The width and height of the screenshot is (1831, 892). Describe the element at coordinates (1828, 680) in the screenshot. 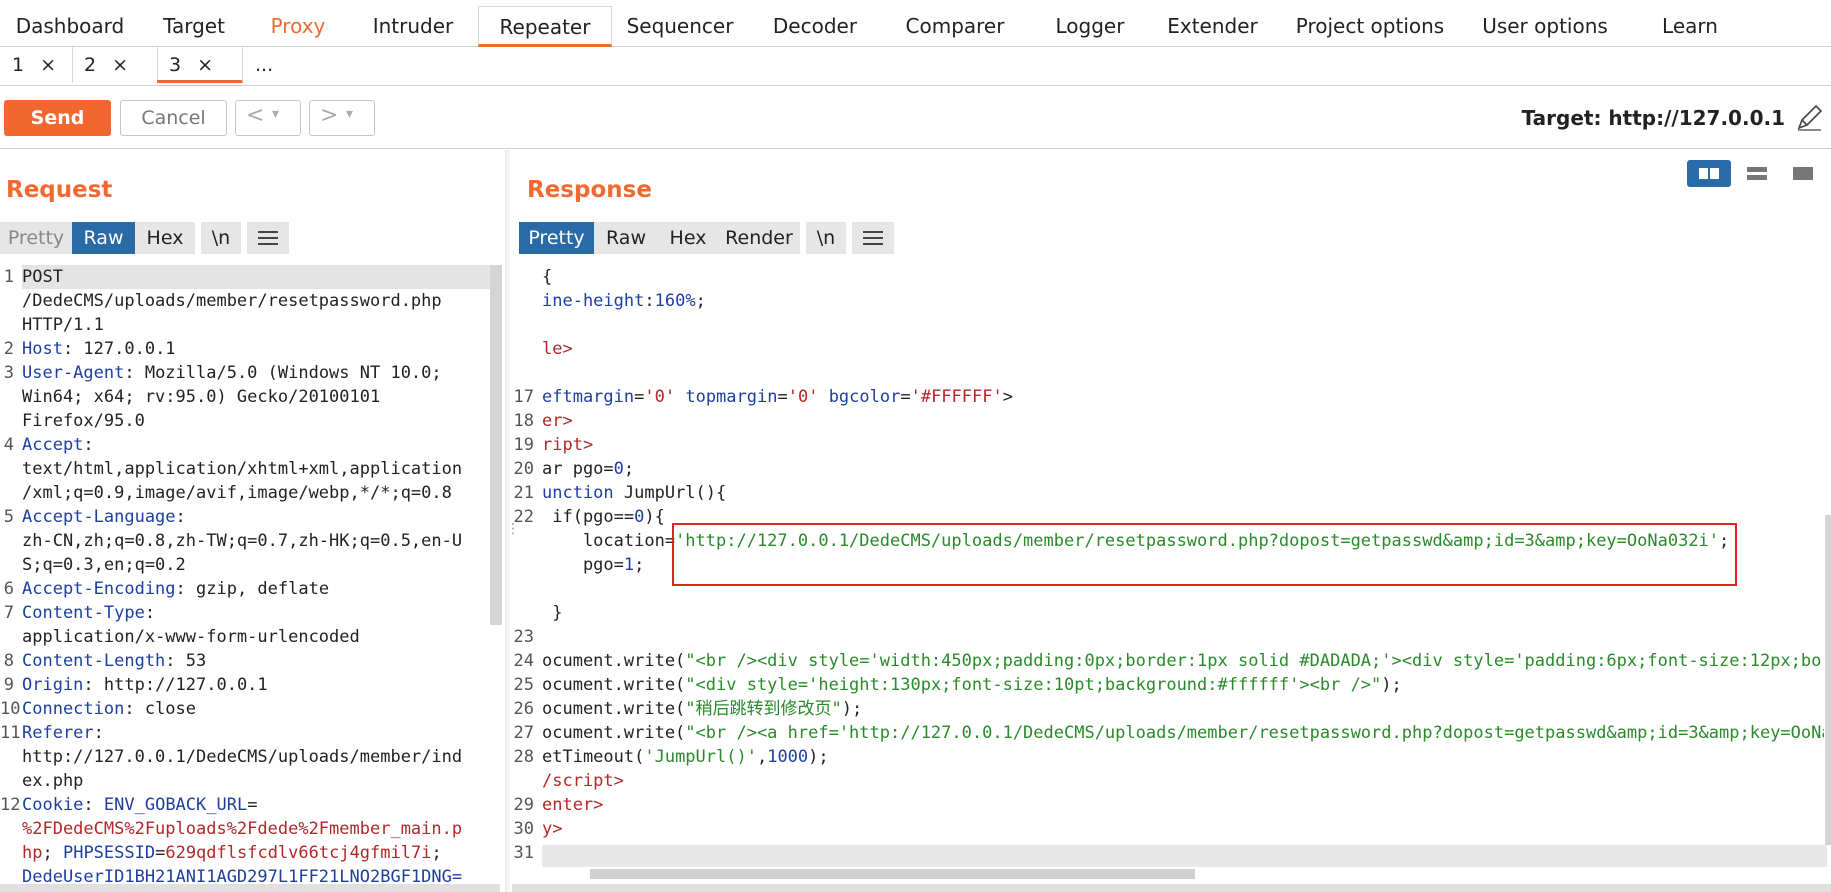

I see `response-scrollbar` at that location.